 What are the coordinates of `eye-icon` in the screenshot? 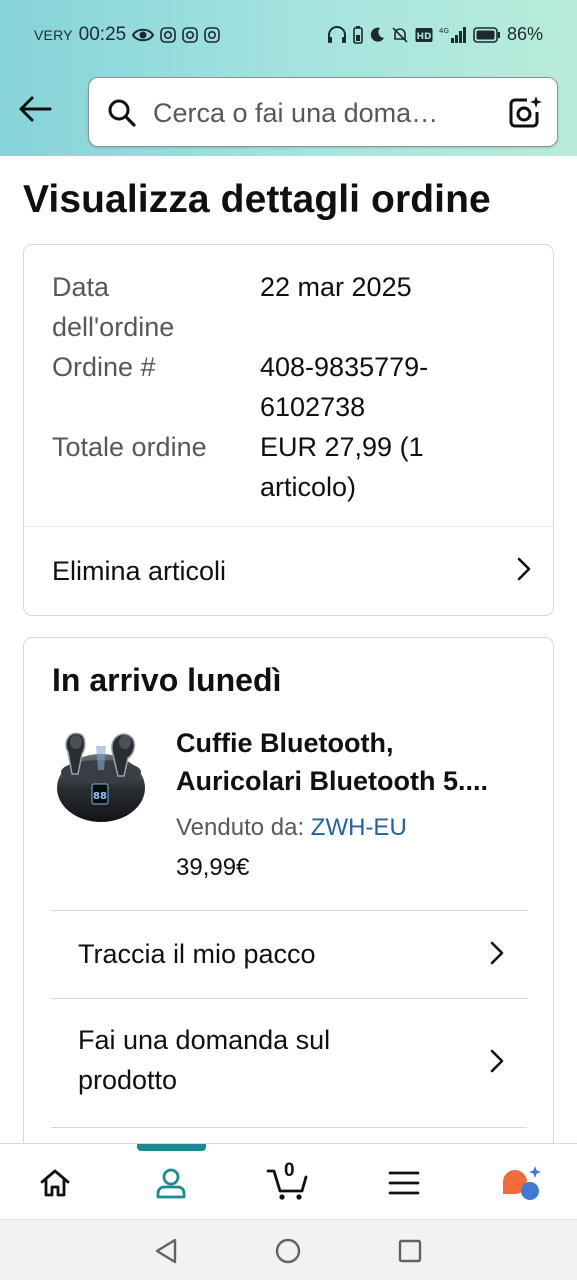 It's located at (143, 35).